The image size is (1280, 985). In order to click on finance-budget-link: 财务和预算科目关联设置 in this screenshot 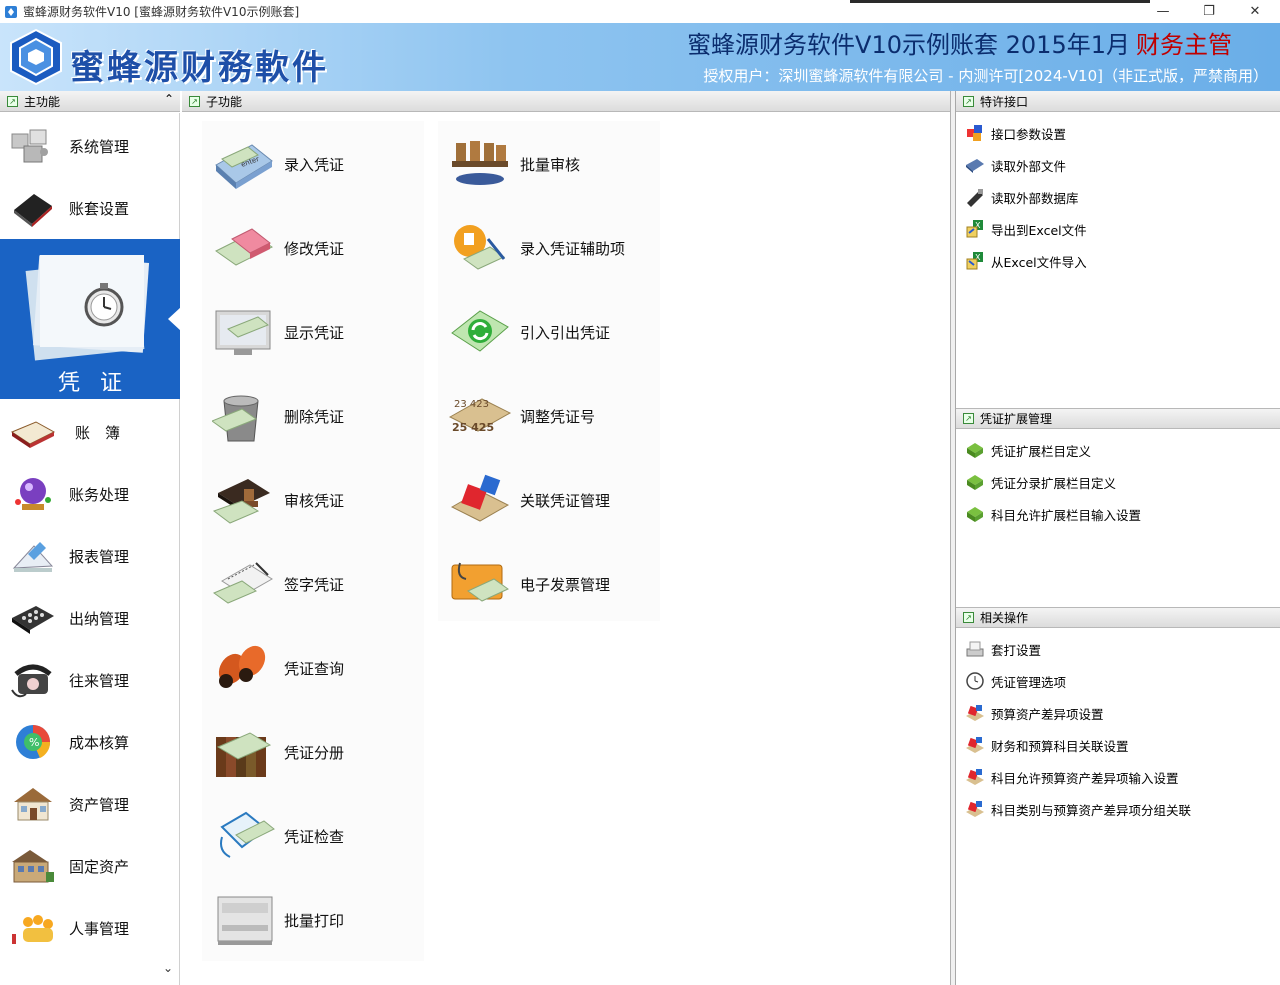, I will do `click(1047, 745)`.